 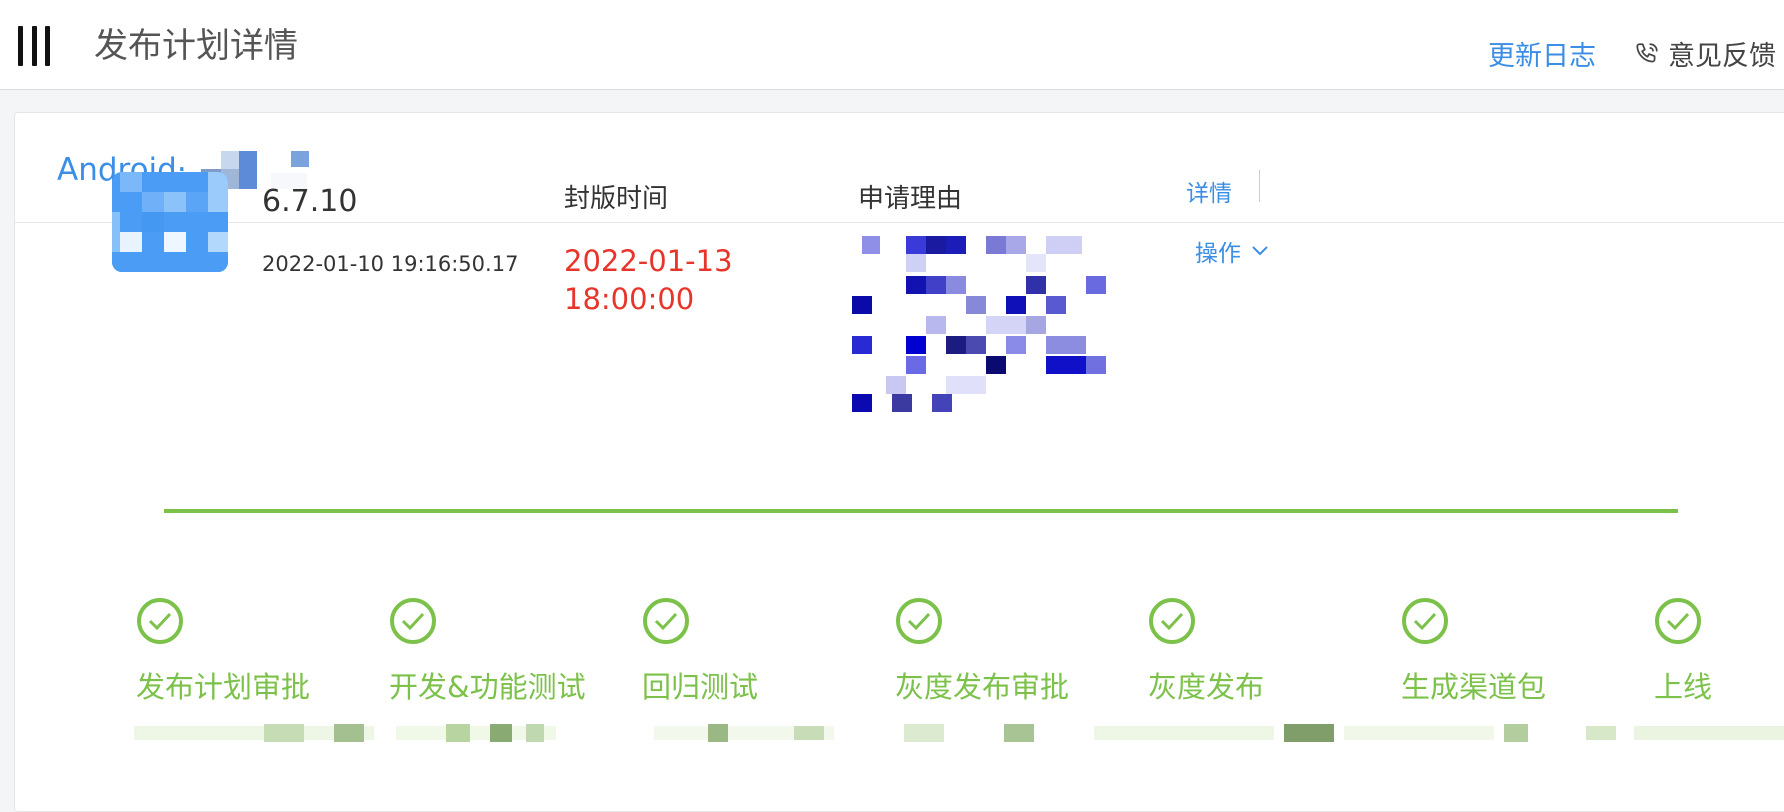 I want to click on feedback-link: 意见反馈, so click(x=1705, y=53).